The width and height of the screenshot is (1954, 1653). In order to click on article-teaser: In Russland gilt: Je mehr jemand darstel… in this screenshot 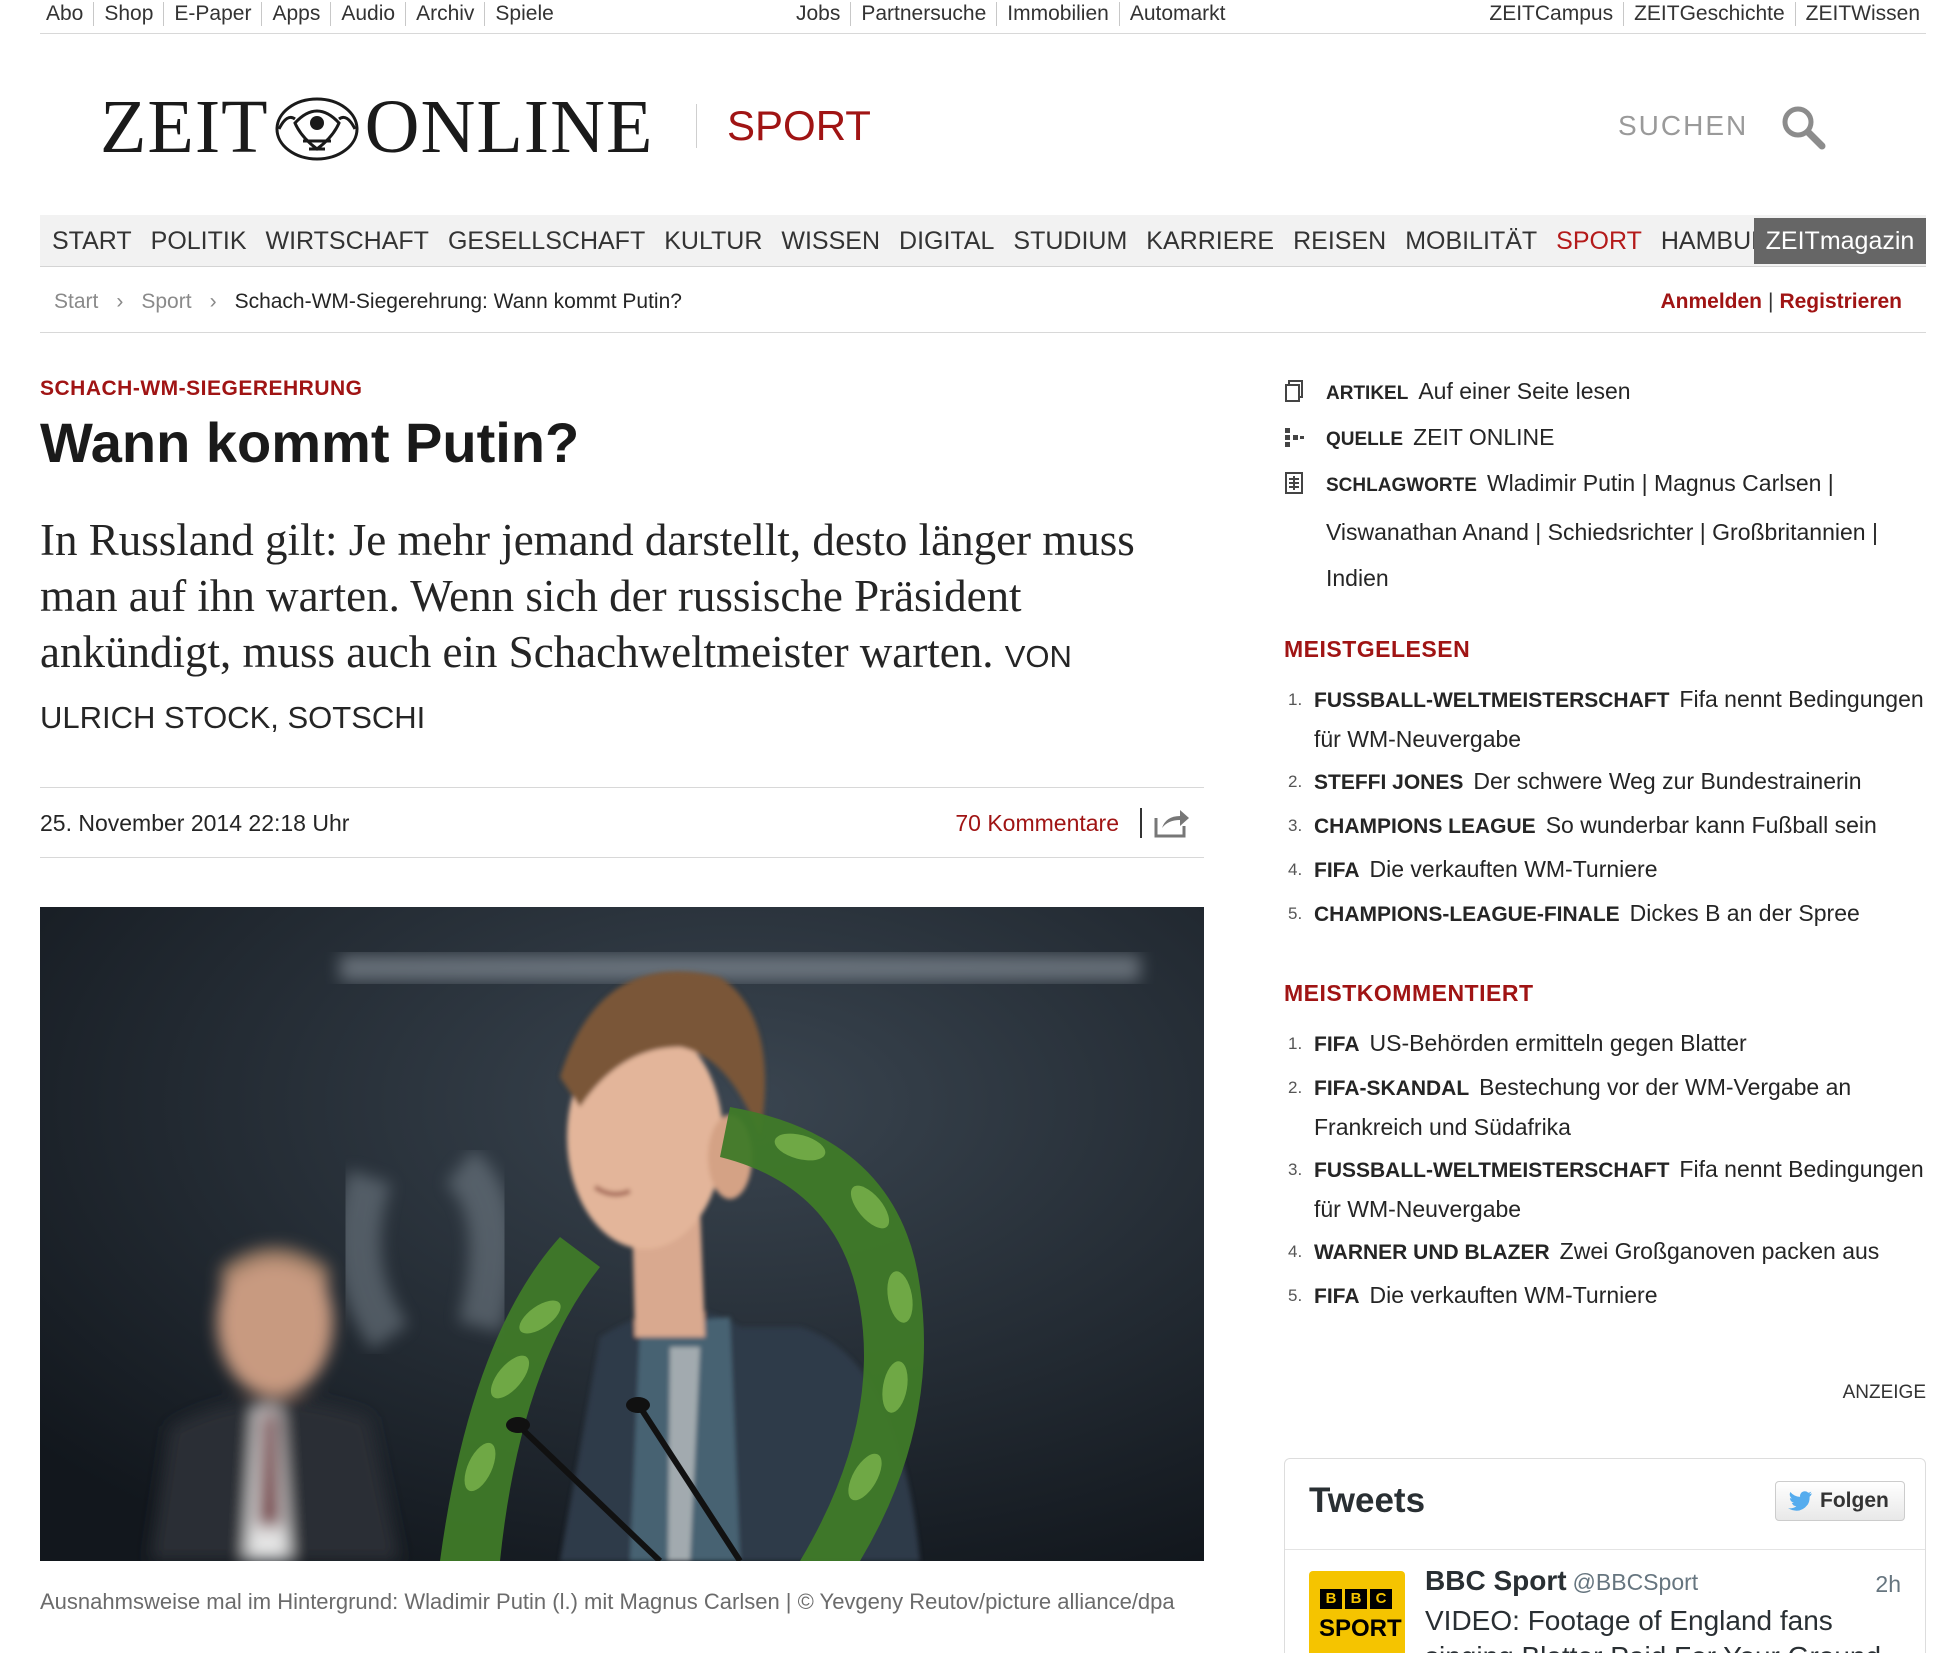, I will do `click(610, 629)`.